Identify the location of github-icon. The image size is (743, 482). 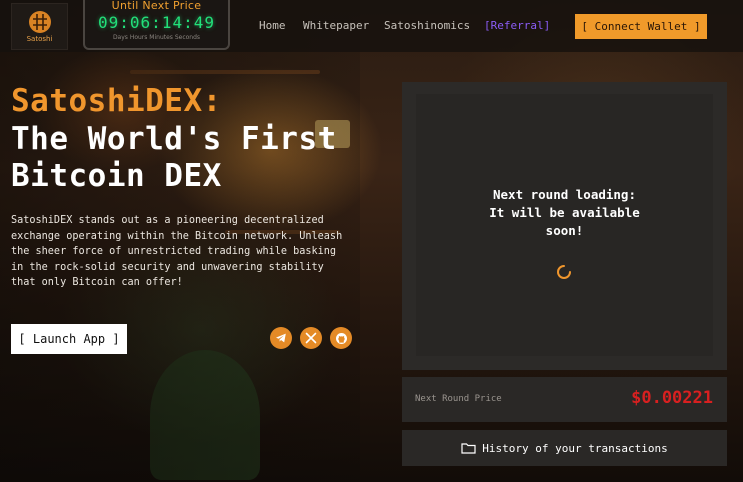
(341, 338).